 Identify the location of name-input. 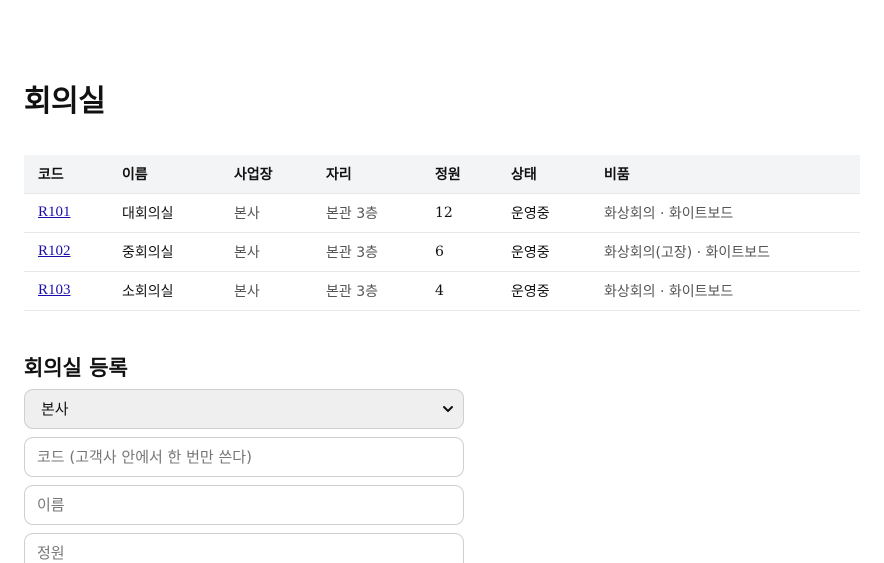
(244, 504).